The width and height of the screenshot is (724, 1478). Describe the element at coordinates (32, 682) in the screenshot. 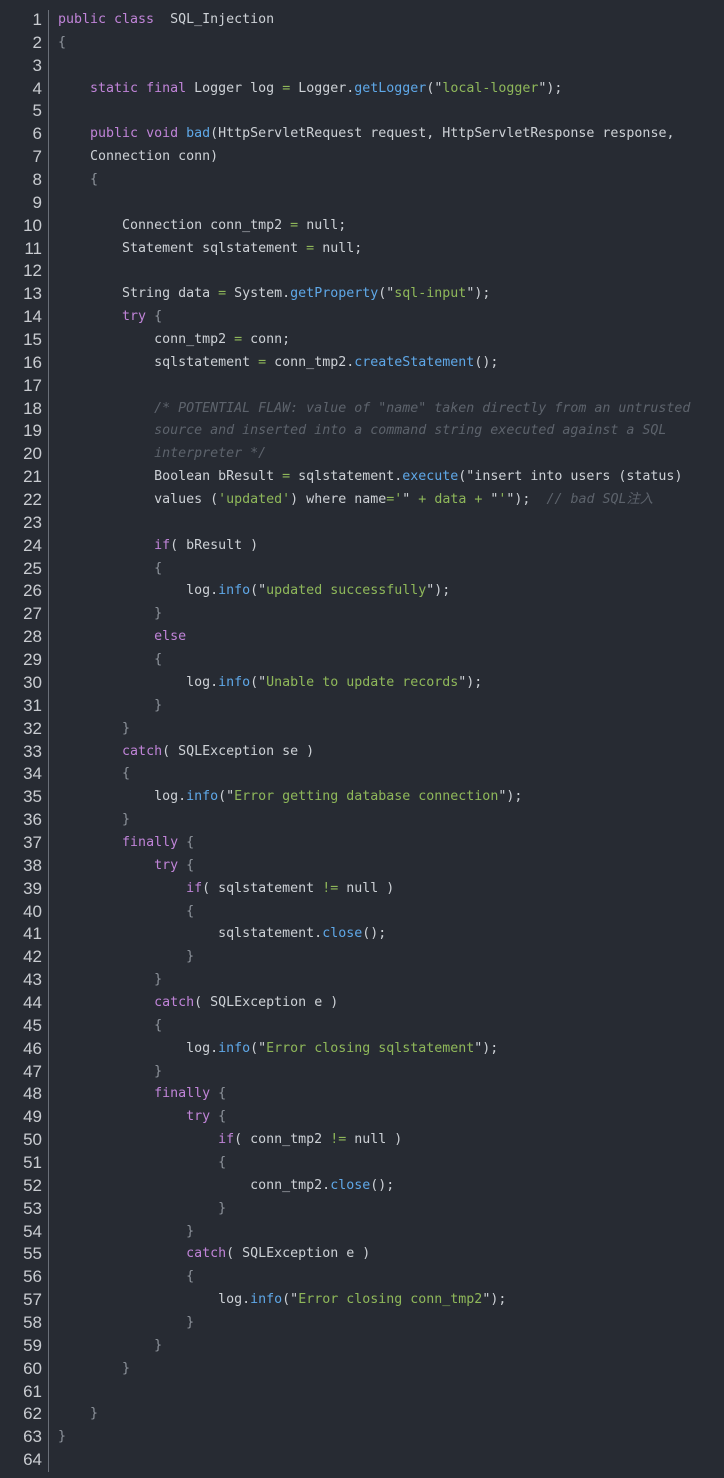

I see `line-number: 30` at that location.